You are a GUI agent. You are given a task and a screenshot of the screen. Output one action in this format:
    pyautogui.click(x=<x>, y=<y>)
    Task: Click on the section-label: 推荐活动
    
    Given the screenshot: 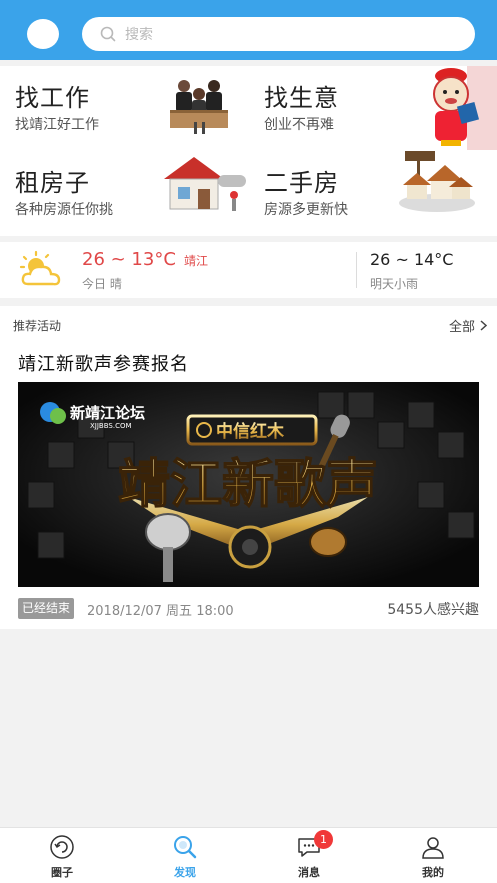 What is the action you would take?
    pyautogui.click(x=37, y=326)
    